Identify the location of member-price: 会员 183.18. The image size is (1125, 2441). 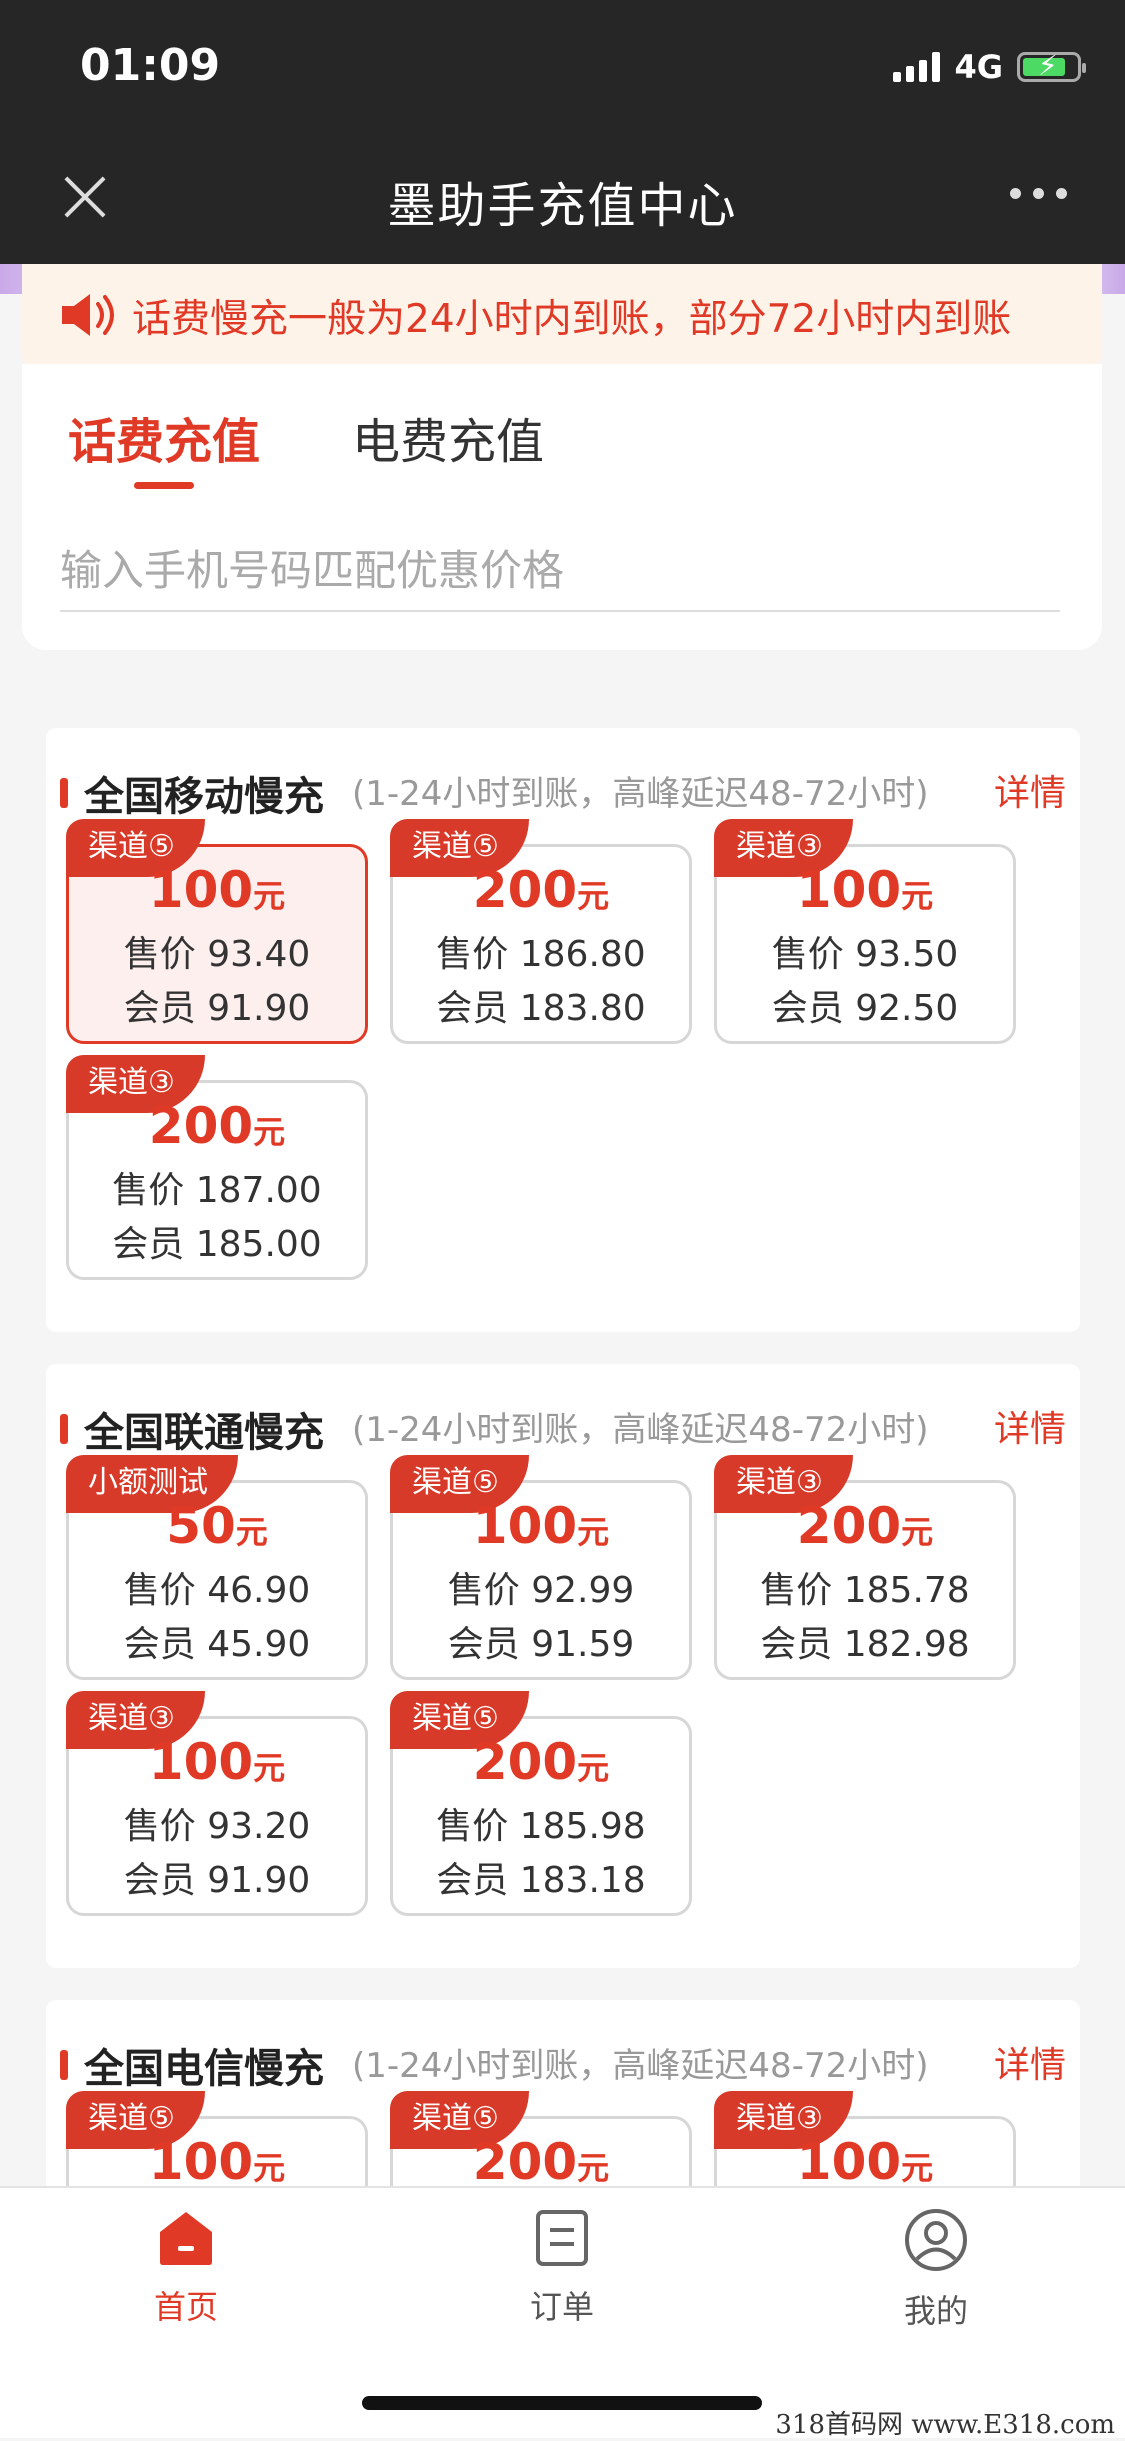
(541, 1877).